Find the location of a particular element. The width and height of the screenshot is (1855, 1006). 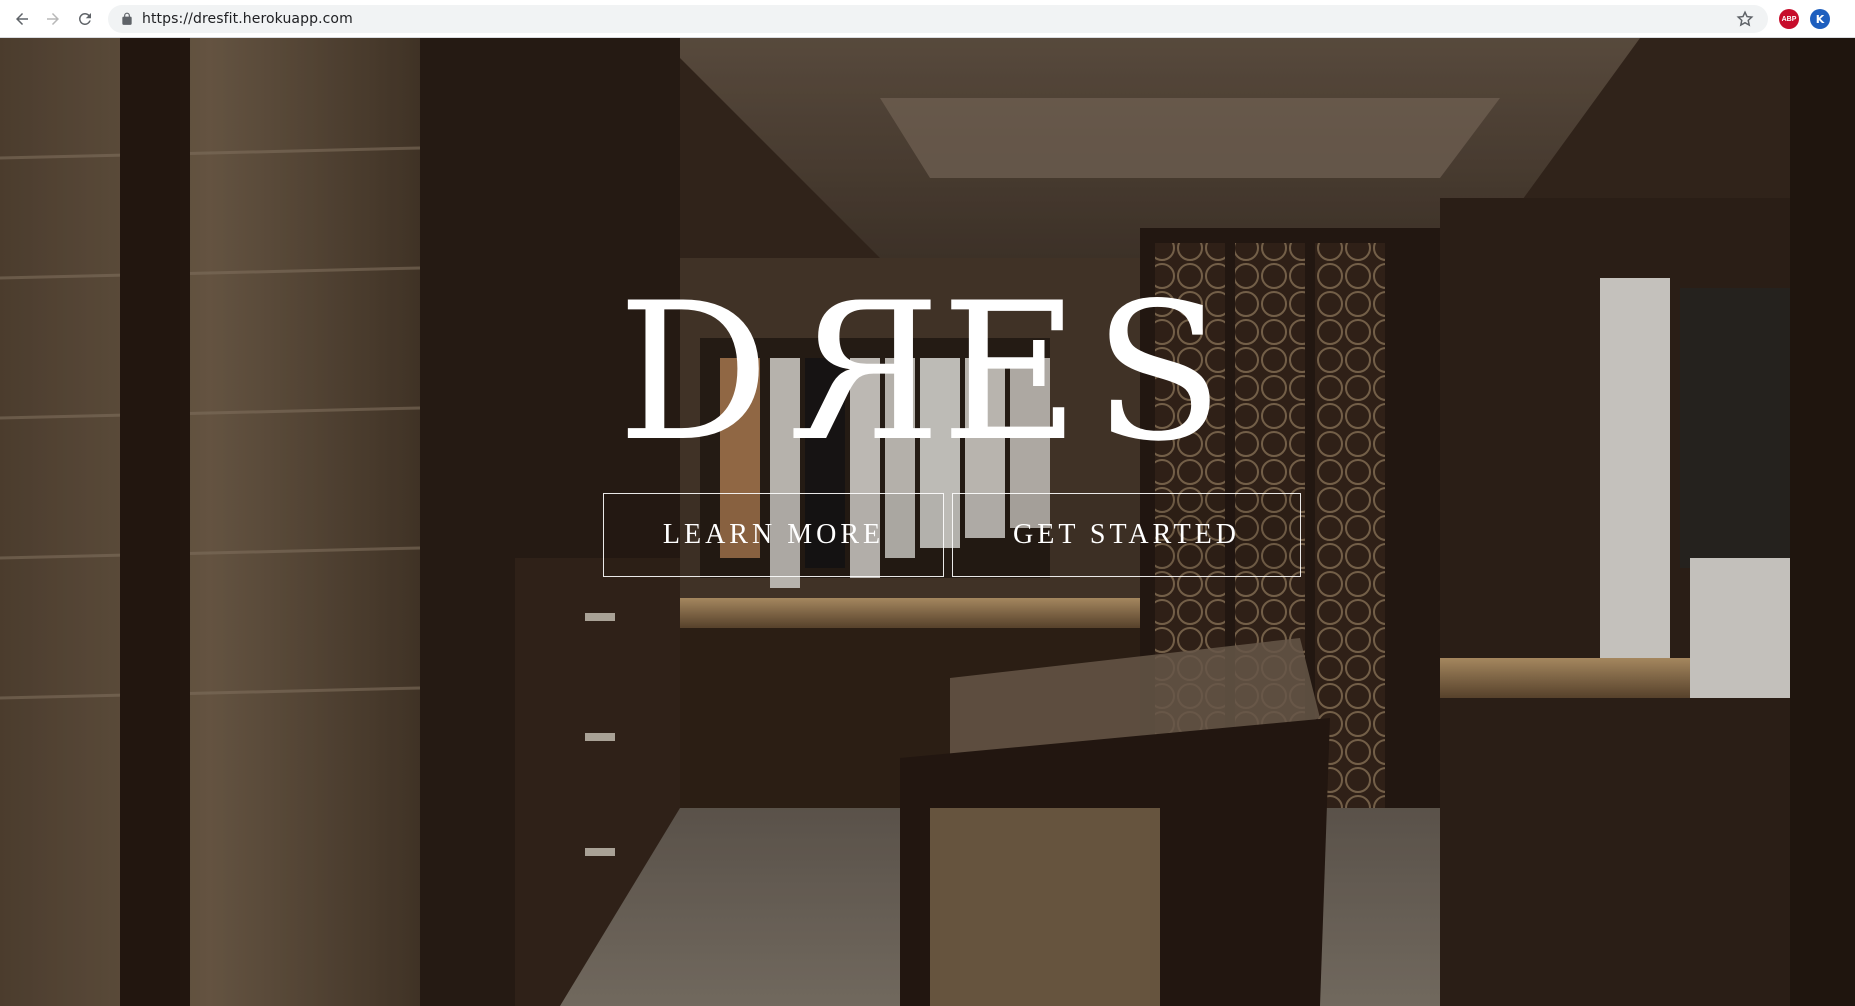

arrow-right-icon is located at coordinates (53, 19).